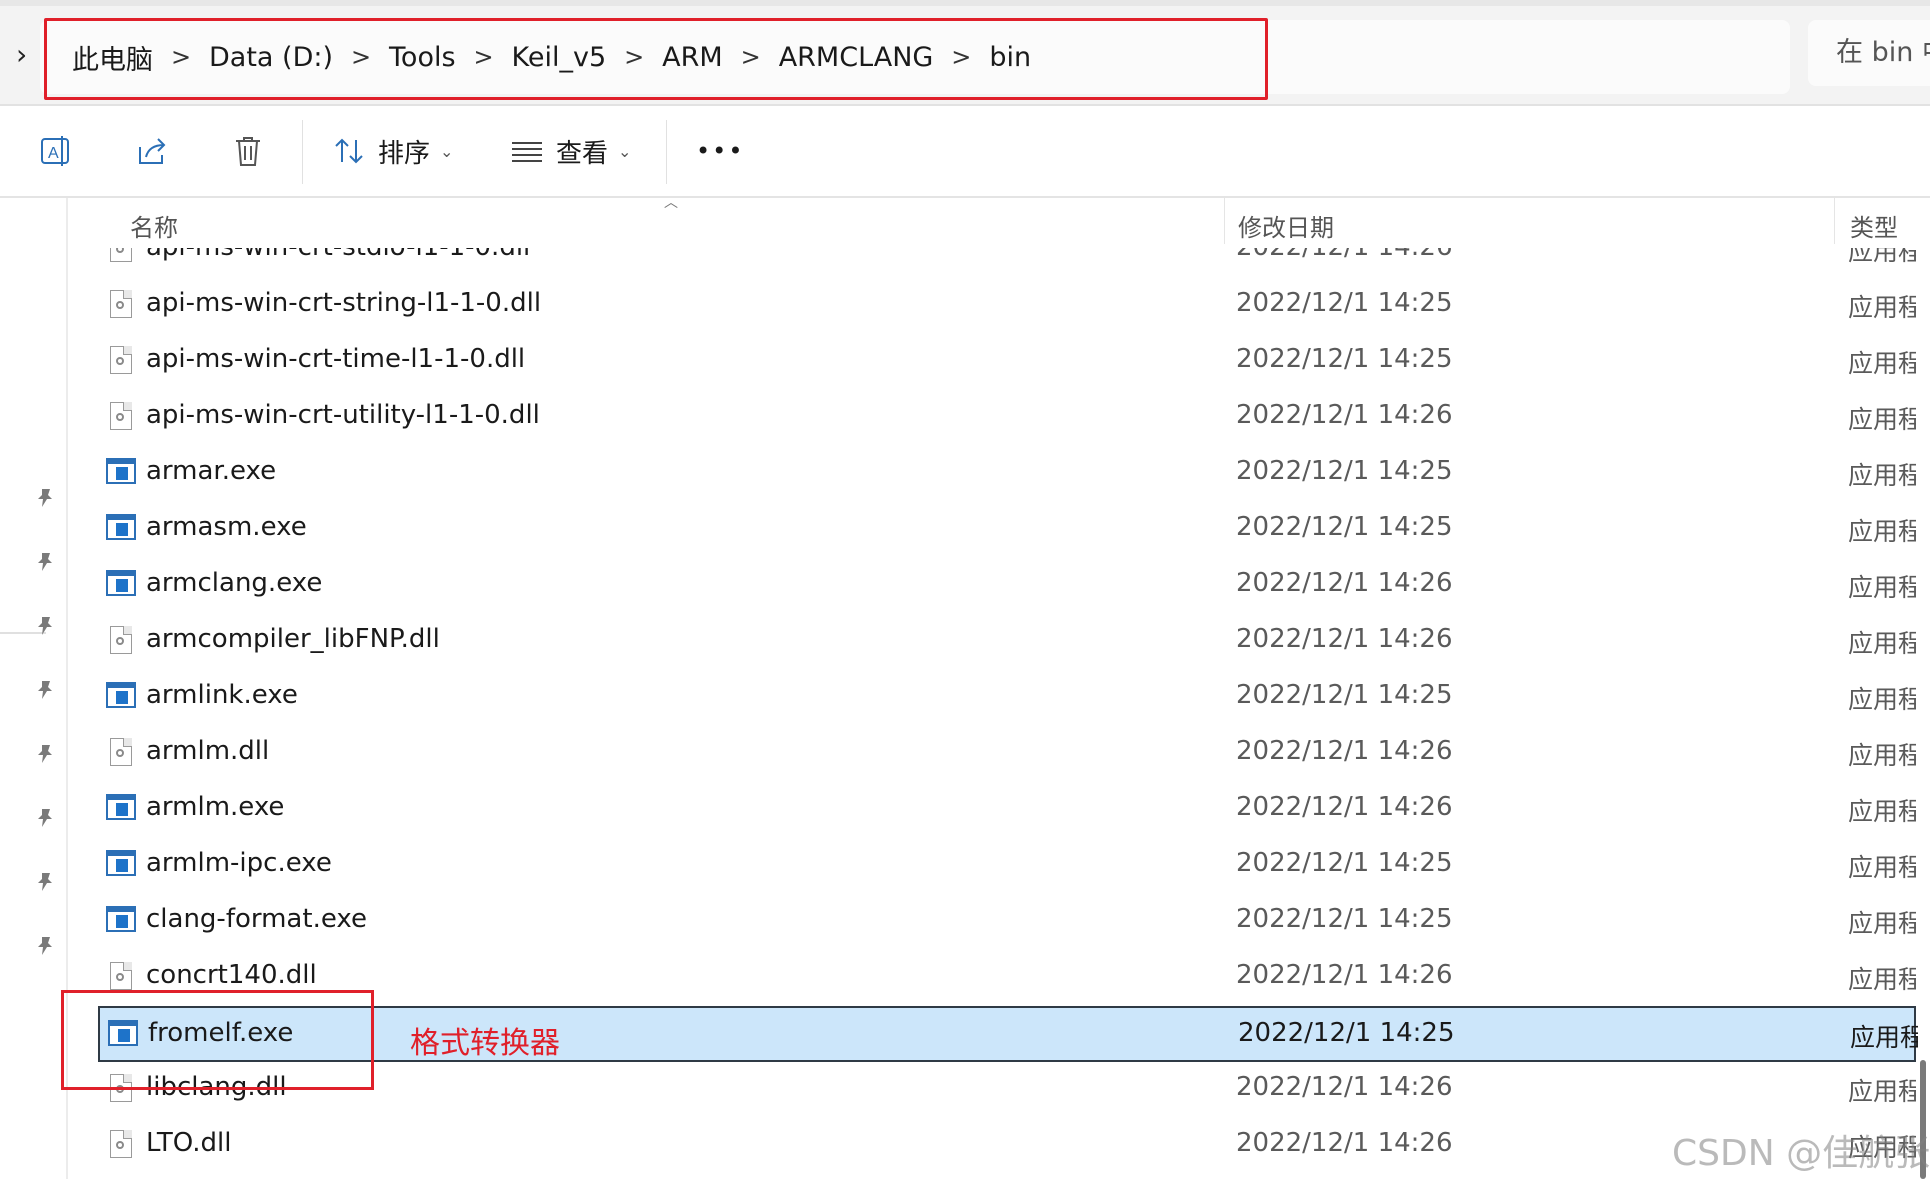 The image size is (1930, 1179). I want to click on chevron-down-icon: ⌄, so click(447, 151).